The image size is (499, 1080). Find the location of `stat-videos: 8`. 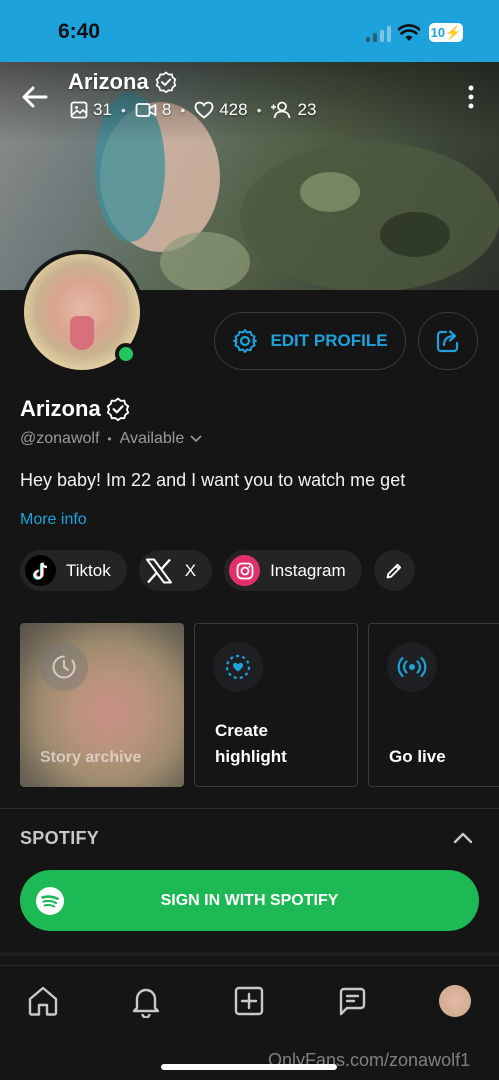

stat-videos: 8 is located at coordinates (153, 110).